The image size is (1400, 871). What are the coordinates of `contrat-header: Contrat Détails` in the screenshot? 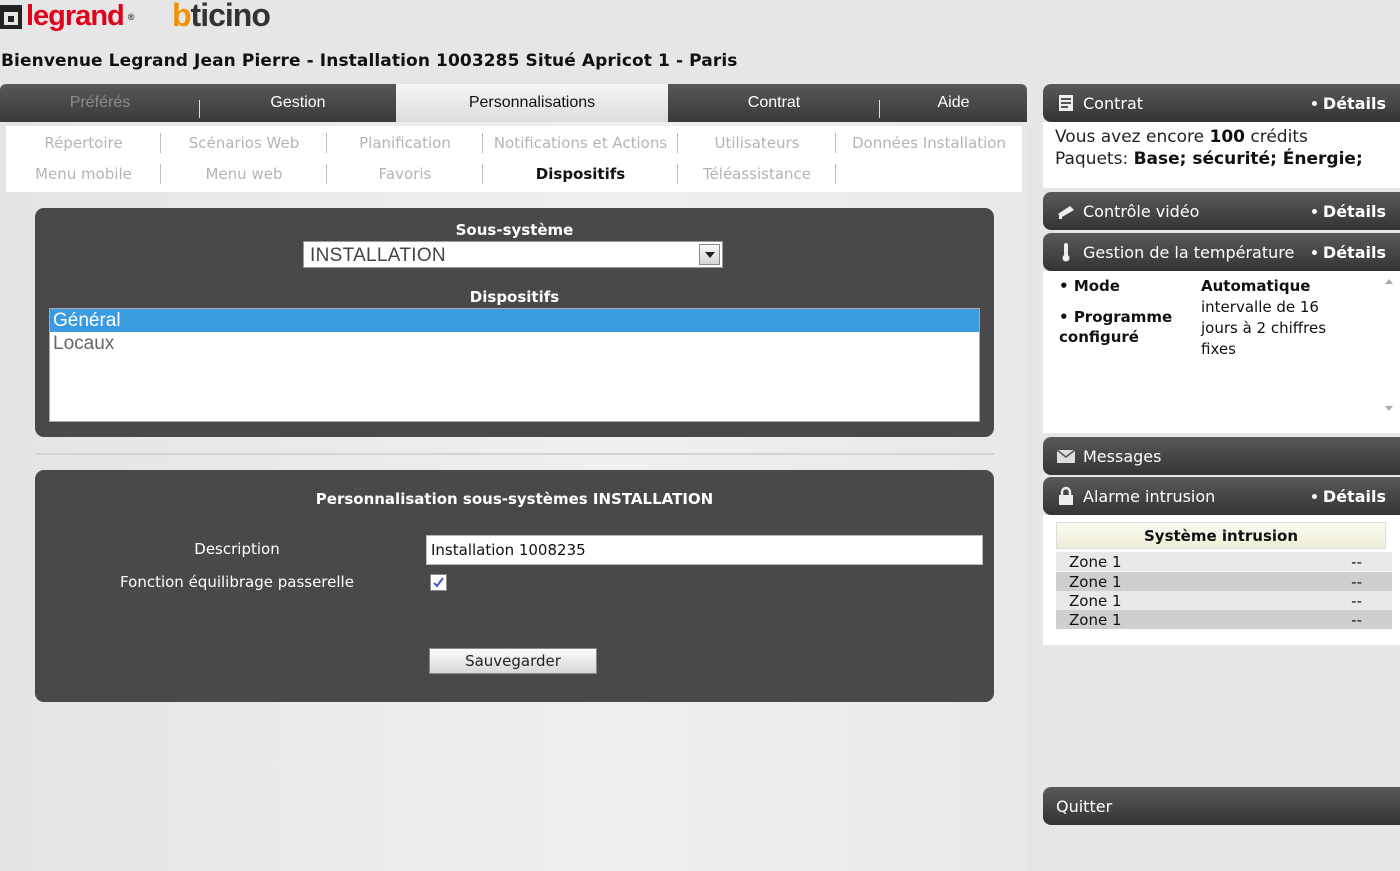 It's located at (1221, 103).